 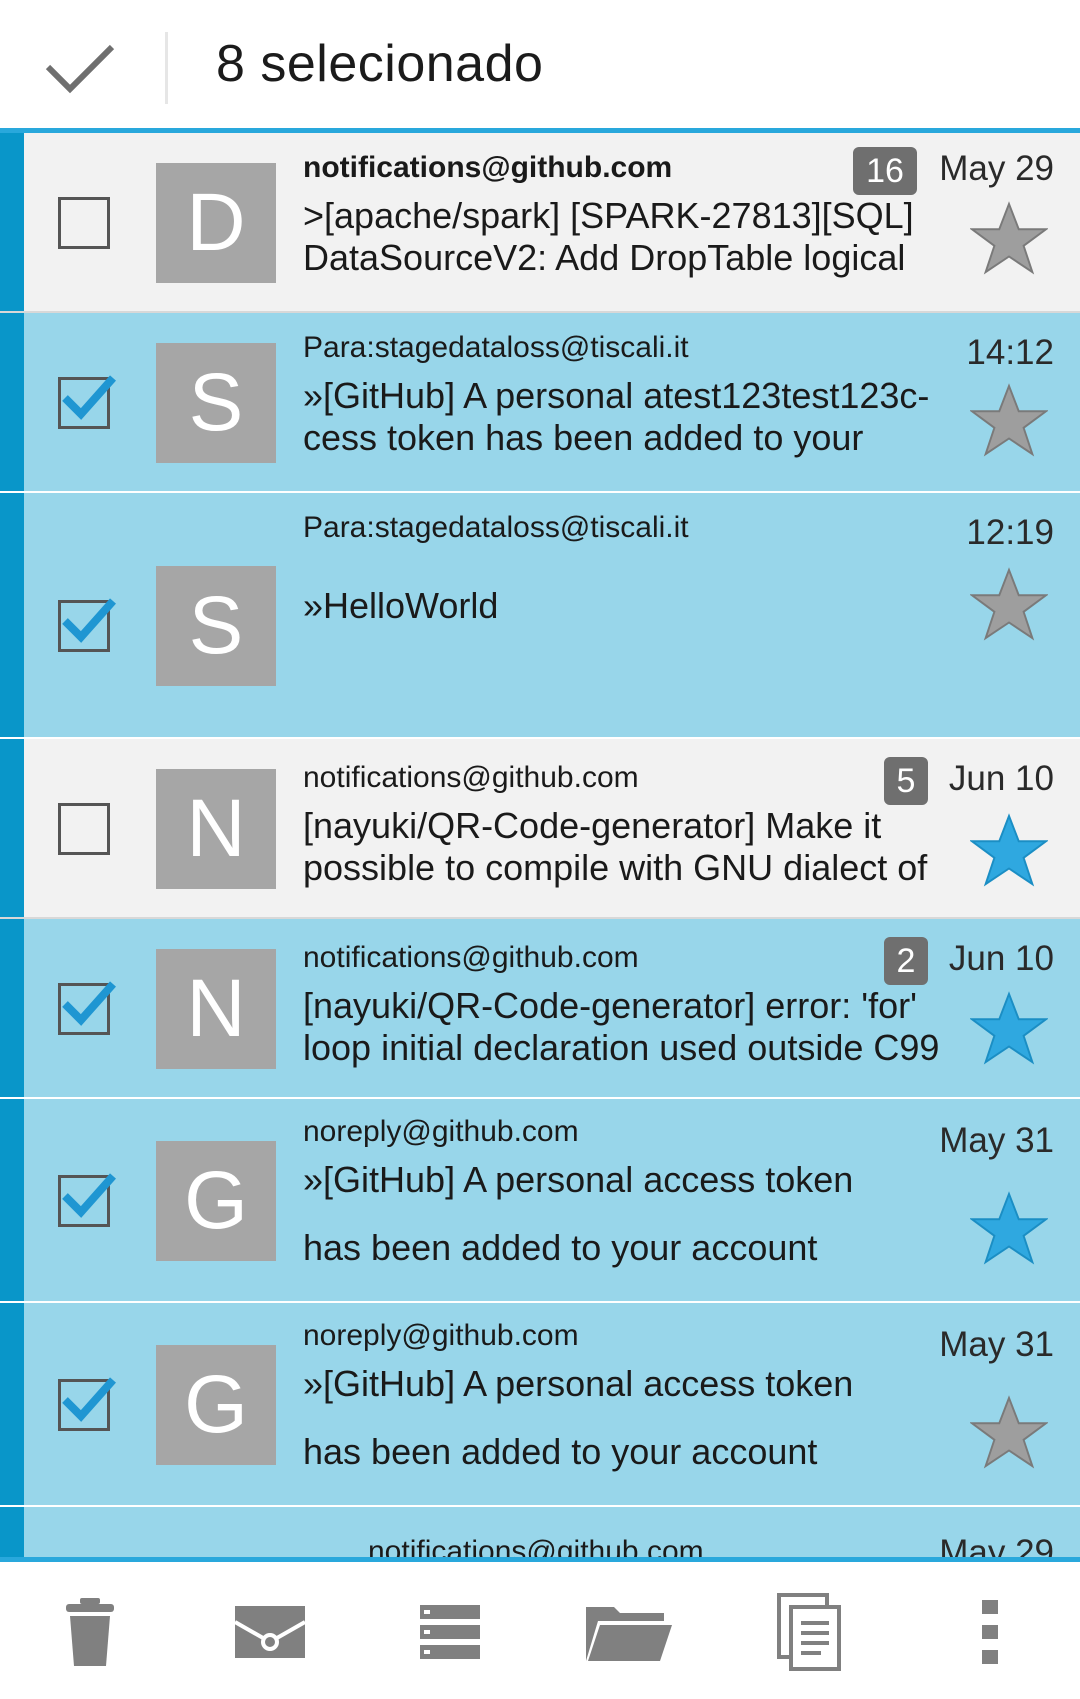 What do you see at coordinates (610, 1005) in the screenshot?
I see `subject-line: [nayuki/QR-Code-generator] error: 'for'` at bounding box center [610, 1005].